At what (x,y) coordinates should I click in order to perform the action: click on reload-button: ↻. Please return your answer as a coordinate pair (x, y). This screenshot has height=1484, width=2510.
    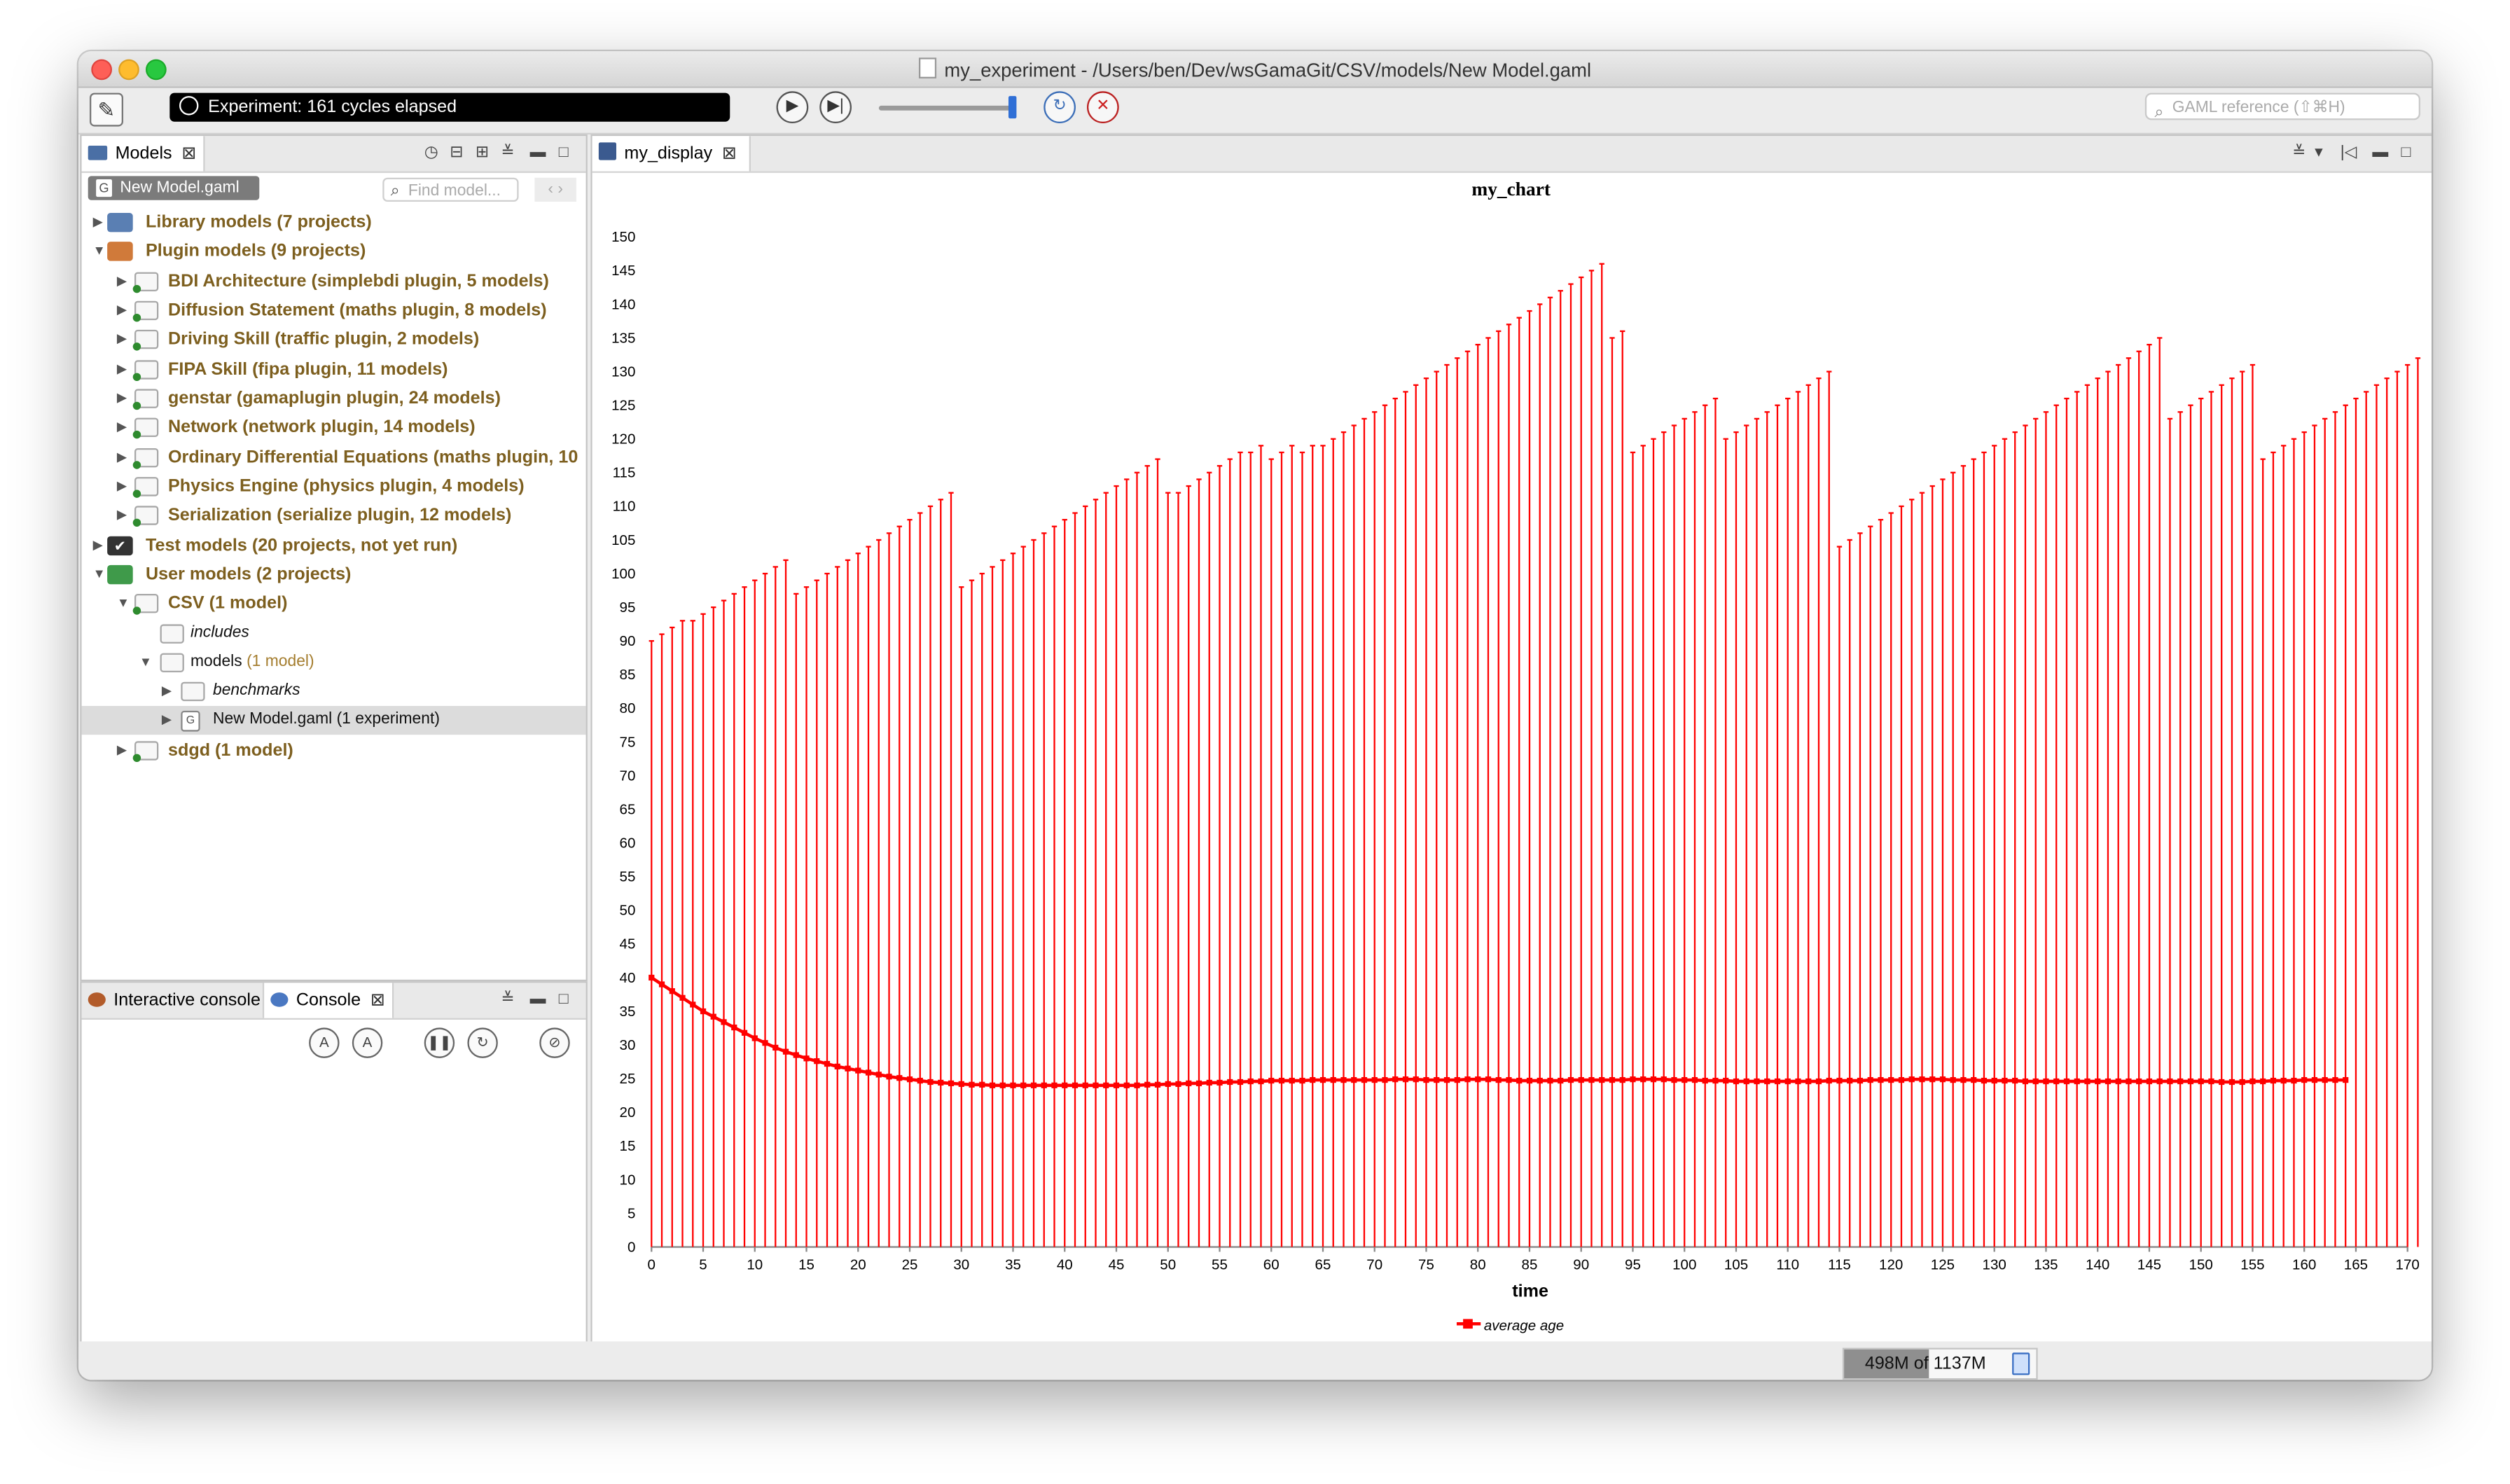
    Looking at the image, I should click on (1059, 107).